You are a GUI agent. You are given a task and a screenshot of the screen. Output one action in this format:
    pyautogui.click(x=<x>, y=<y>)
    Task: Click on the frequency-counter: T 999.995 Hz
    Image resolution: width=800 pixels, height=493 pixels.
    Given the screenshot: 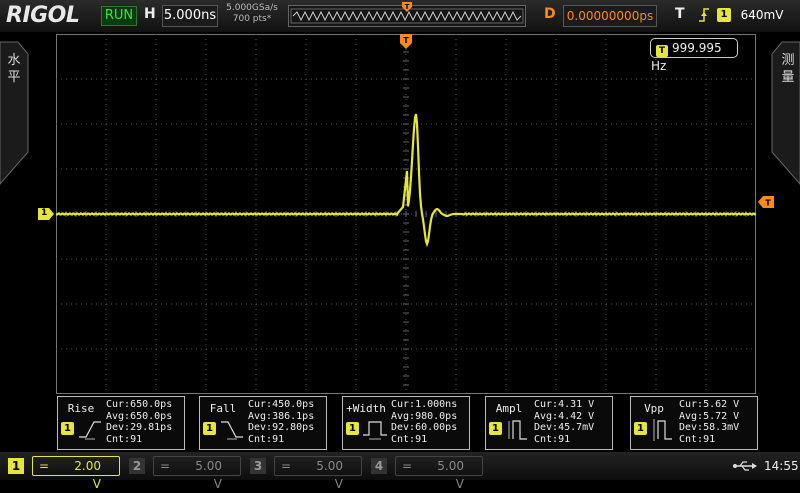 What is the action you would take?
    pyautogui.click(x=694, y=55)
    